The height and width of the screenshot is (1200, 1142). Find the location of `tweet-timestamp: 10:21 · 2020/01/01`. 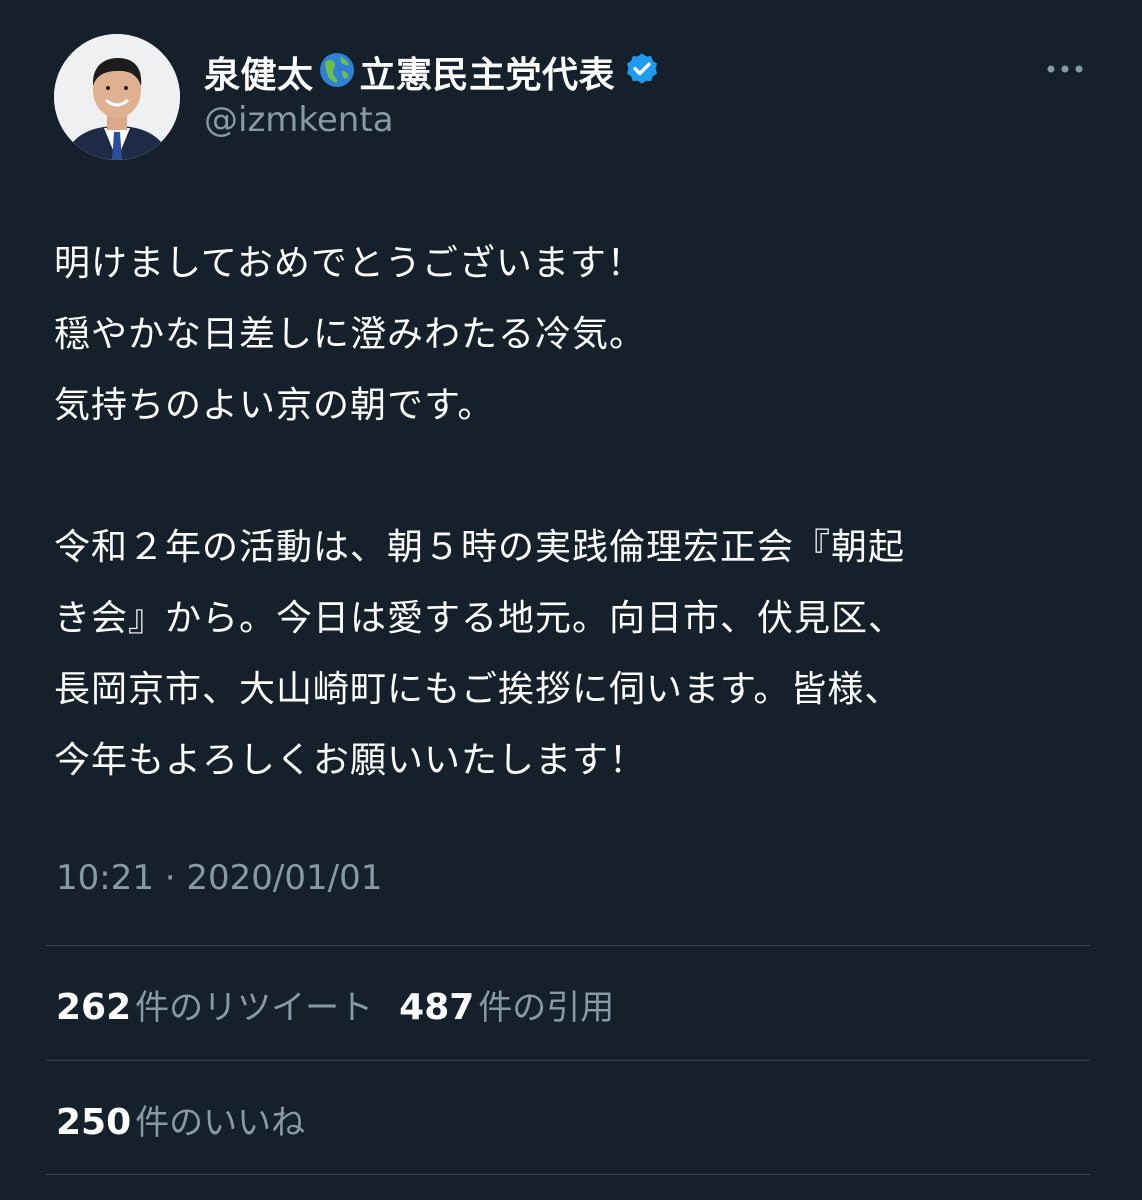

tweet-timestamp: 10:21 · 2020/01/01 is located at coordinates (219, 878).